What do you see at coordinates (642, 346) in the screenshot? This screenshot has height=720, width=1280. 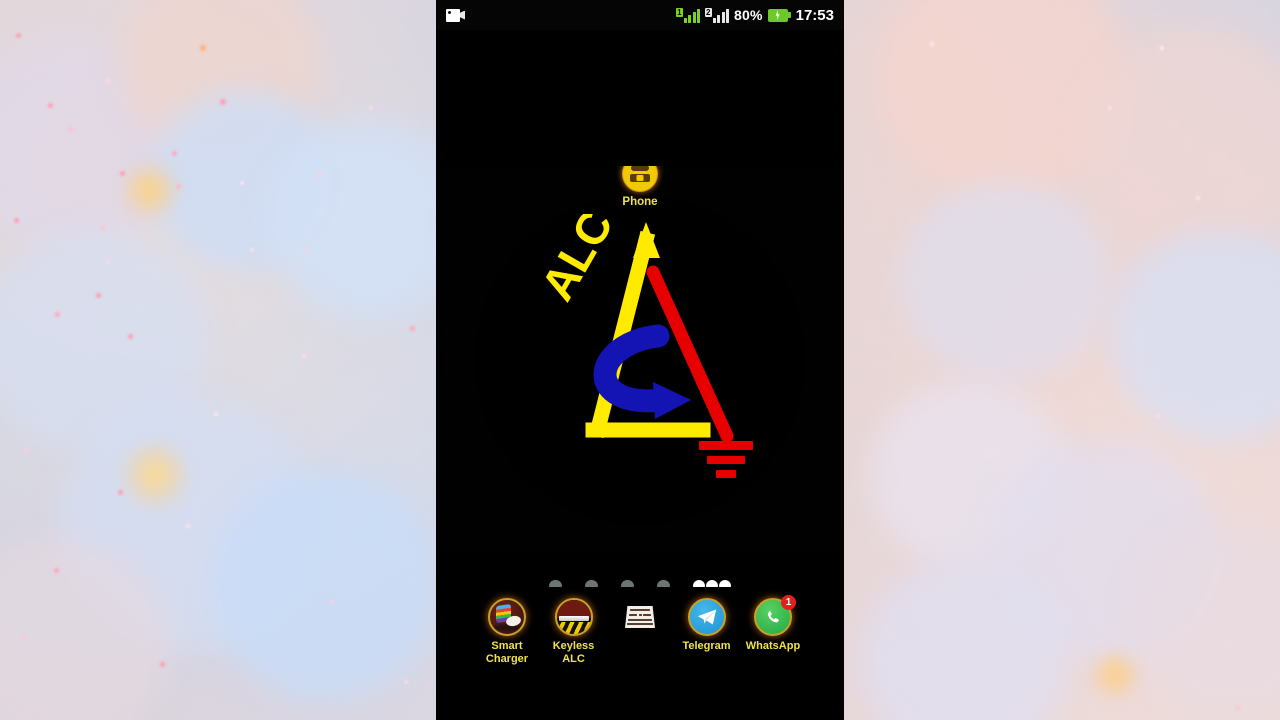 I see `alc-logo-artwork: ALC` at bounding box center [642, 346].